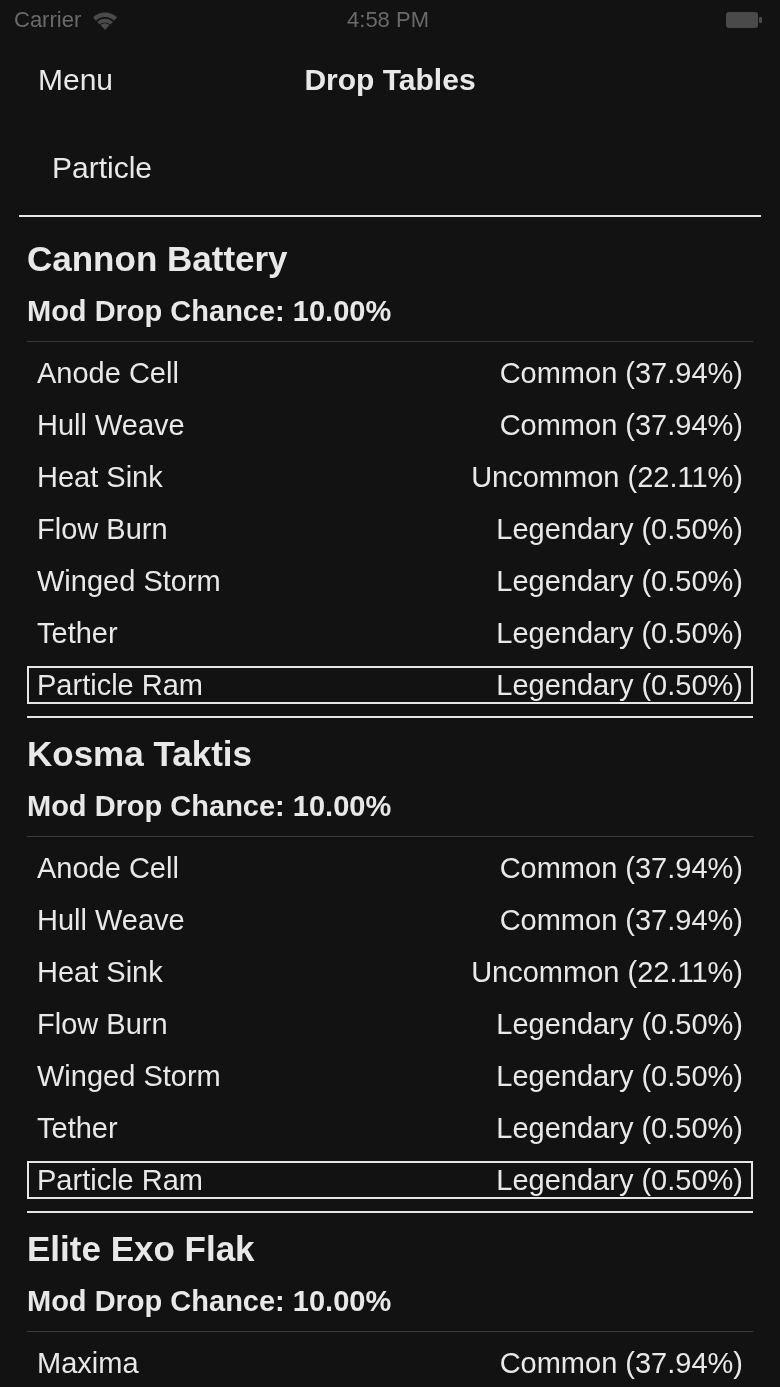  Describe the element at coordinates (88, 1363) in the screenshot. I see `item-name: Maxima` at that location.